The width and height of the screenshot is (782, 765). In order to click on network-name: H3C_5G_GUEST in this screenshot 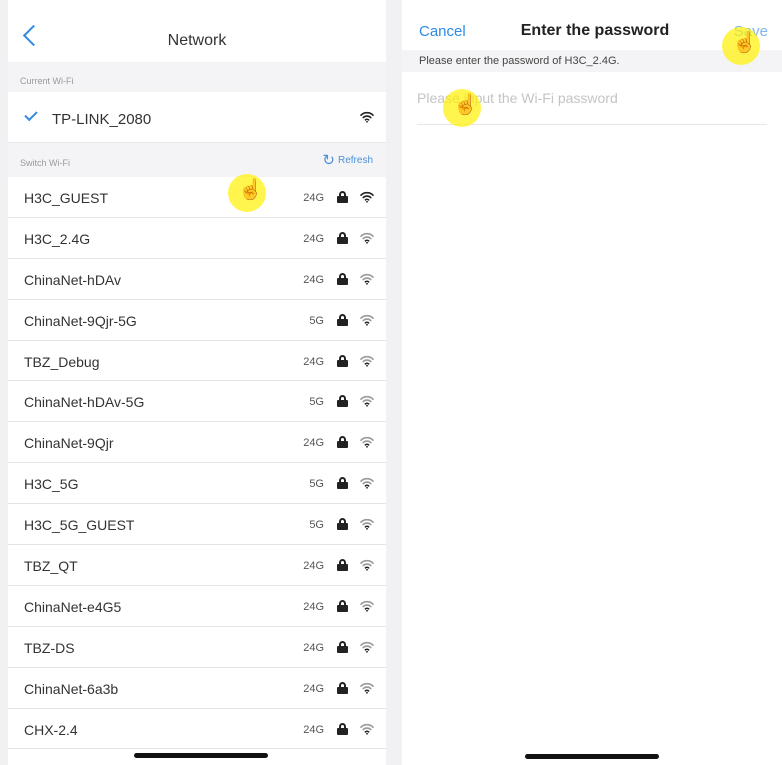, I will do `click(79, 525)`.